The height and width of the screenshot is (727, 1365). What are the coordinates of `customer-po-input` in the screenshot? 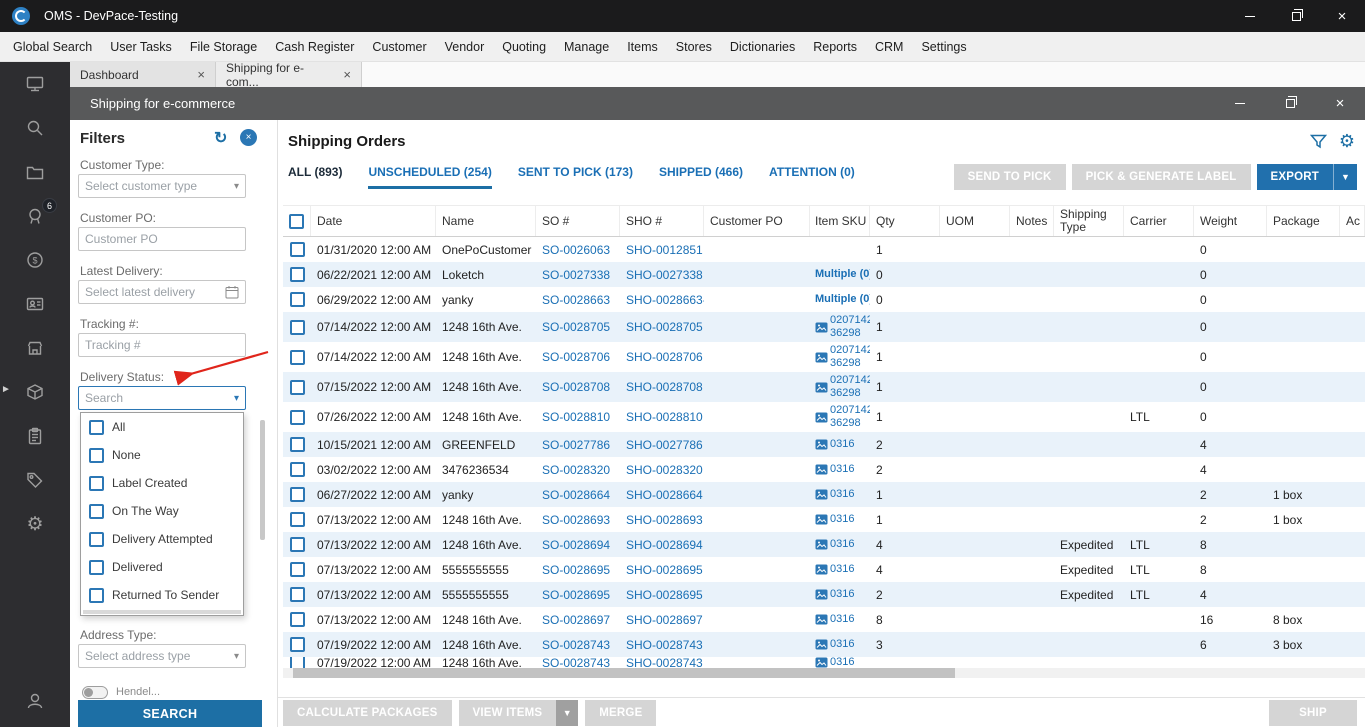 It's located at (162, 239).